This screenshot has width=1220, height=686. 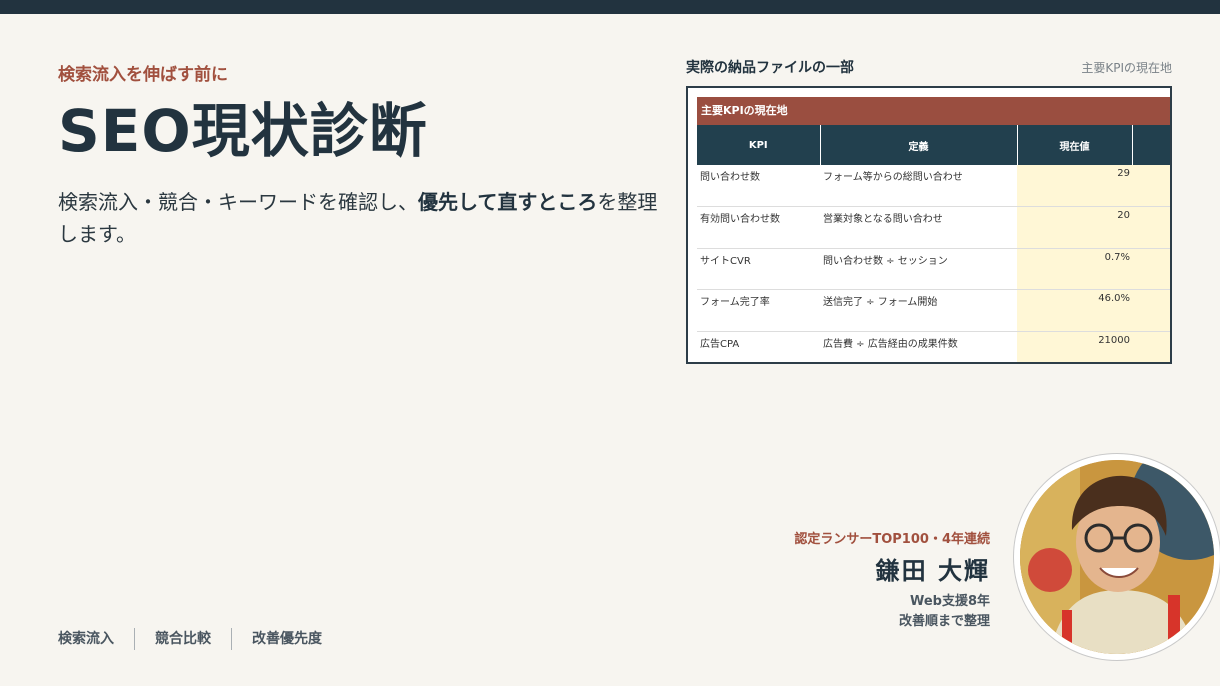 What do you see at coordinates (949, 601) in the screenshot?
I see `profile-note-experience: Web支援8年` at bounding box center [949, 601].